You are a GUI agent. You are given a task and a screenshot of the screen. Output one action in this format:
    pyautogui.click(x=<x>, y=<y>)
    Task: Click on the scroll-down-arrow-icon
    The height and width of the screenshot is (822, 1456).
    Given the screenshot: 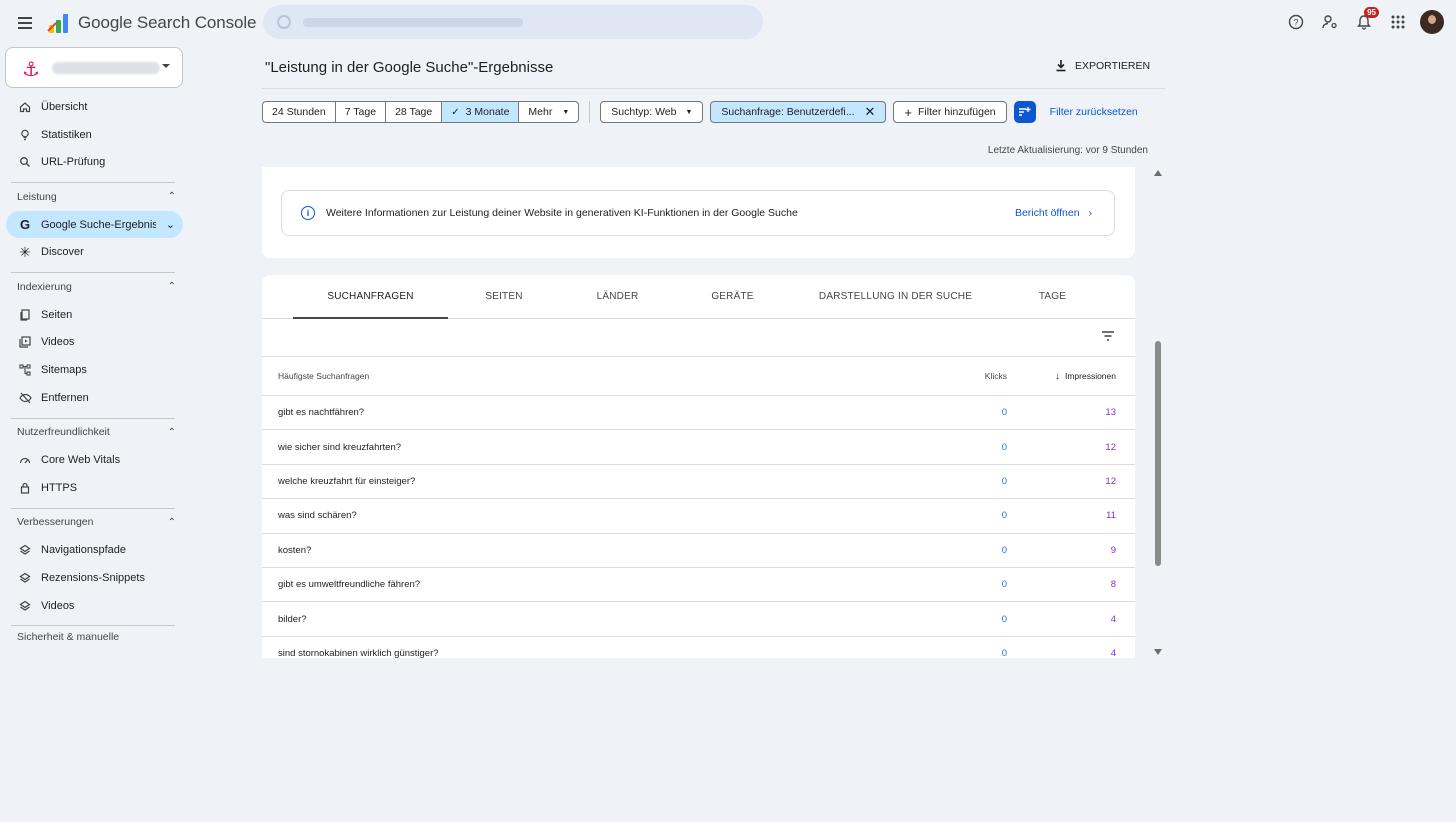 What is the action you would take?
    pyautogui.click(x=1158, y=652)
    